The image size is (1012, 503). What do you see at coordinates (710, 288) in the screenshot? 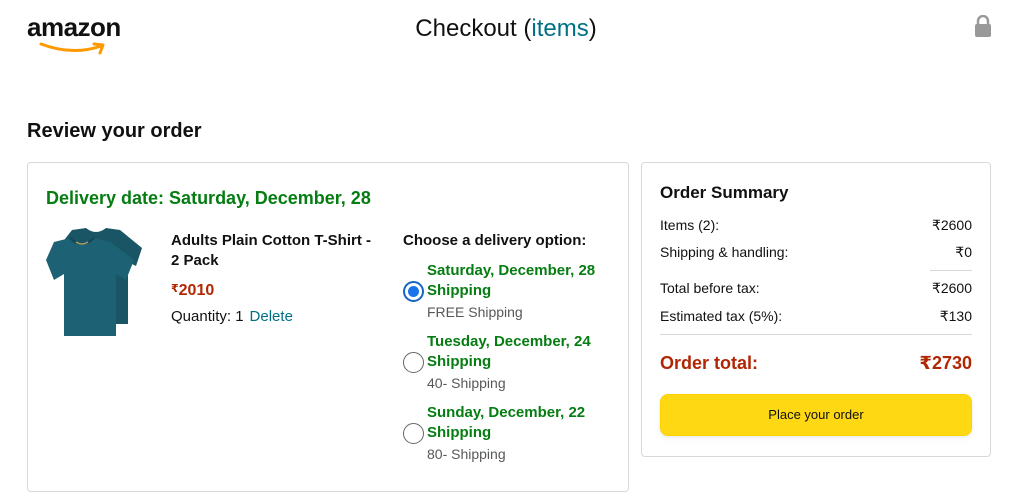
I see `summary-before-tax-label: Total before tax:` at bounding box center [710, 288].